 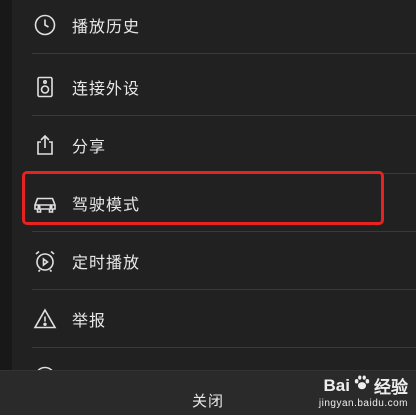 What do you see at coordinates (214, 27) in the screenshot?
I see `menu-item-play-history: 播放历史` at bounding box center [214, 27].